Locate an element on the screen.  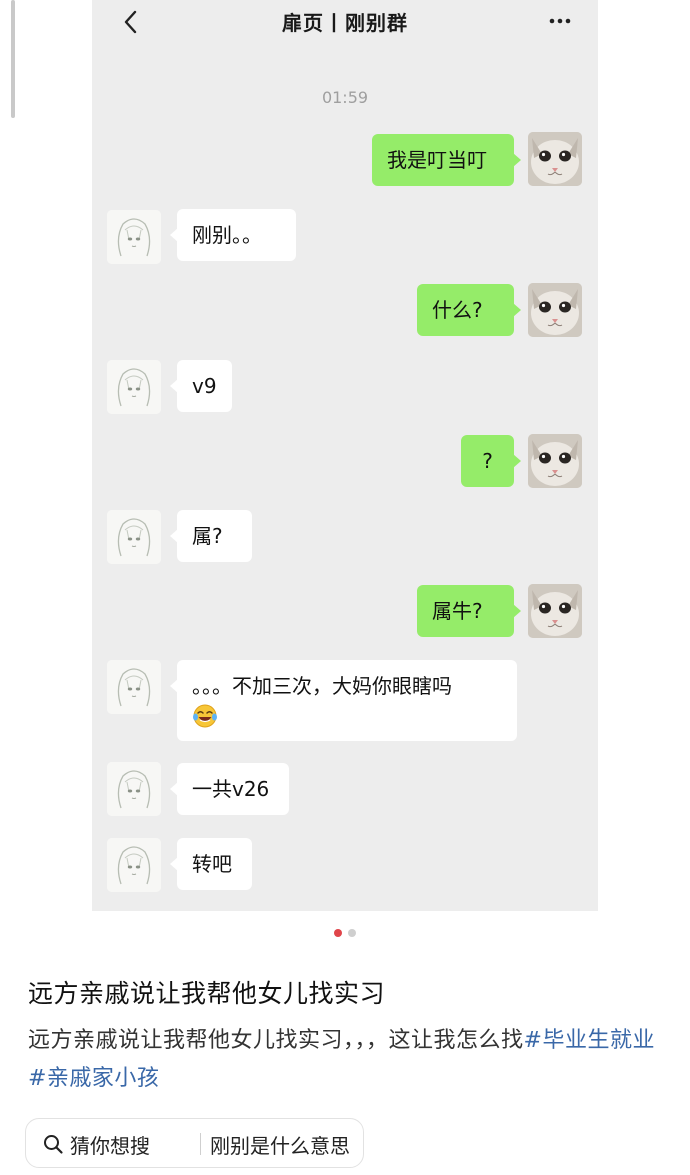
message-bubble-outgoing: ? is located at coordinates (491, 461).